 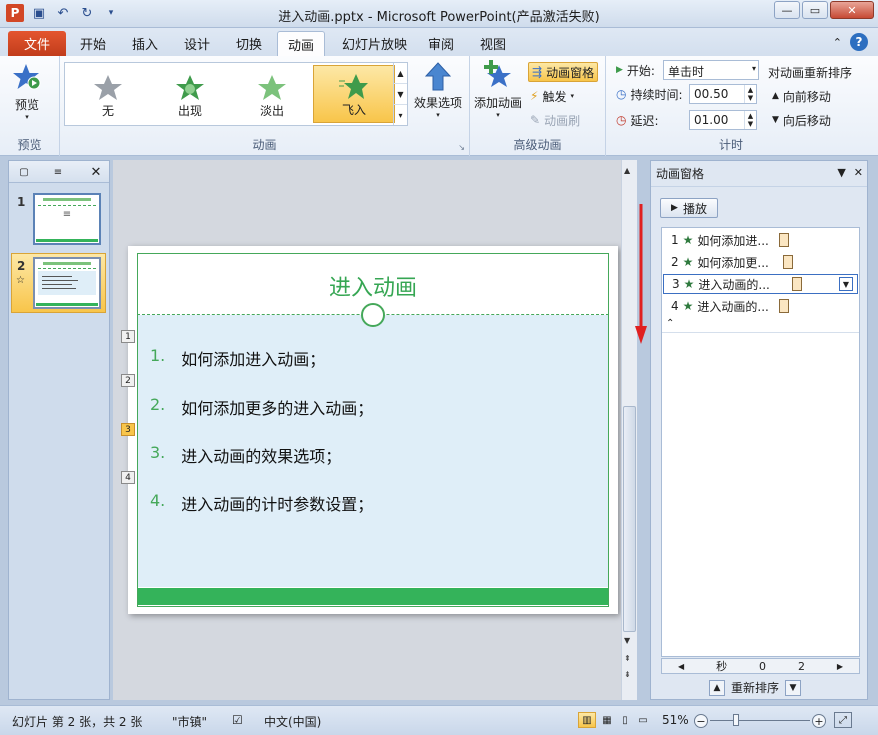 I want to click on gallery-item-none: 无, so click(x=108, y=94).